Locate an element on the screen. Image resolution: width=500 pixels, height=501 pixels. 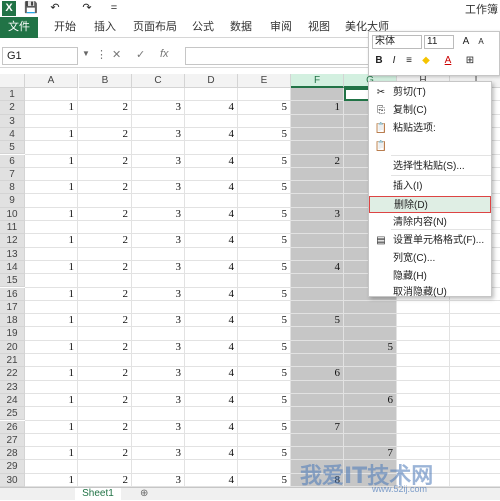
save-icon: 💾 is located at coordinates (31, 8).